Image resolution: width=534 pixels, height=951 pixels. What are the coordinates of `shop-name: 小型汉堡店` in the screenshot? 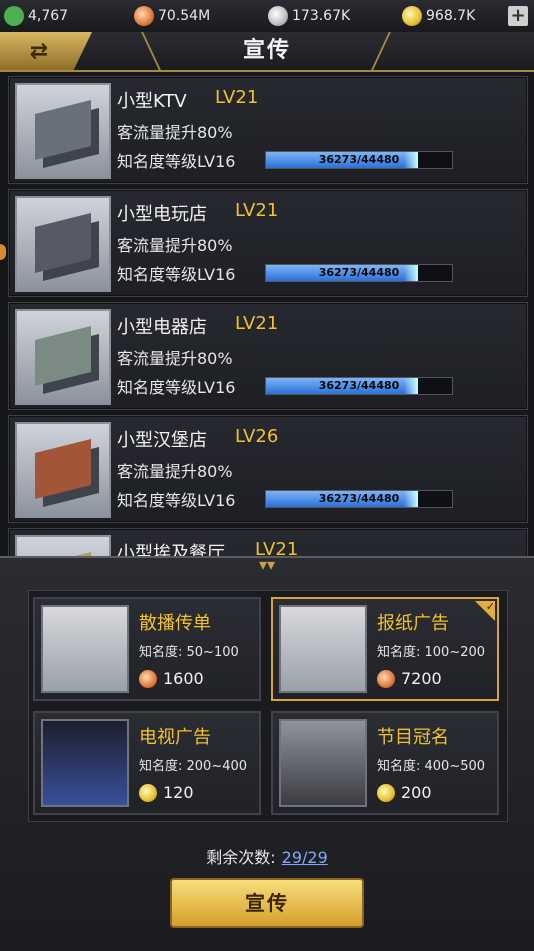 It's located at (162, 440).